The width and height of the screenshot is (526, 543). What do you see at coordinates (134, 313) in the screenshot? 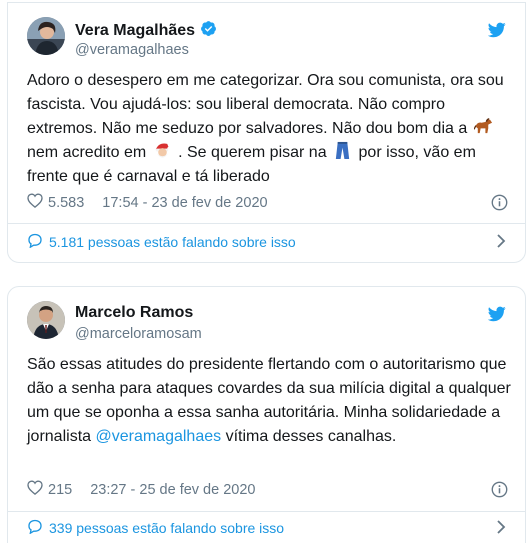
I see `author-name: Marcelo Ramos` at bounding box center [134, 313].